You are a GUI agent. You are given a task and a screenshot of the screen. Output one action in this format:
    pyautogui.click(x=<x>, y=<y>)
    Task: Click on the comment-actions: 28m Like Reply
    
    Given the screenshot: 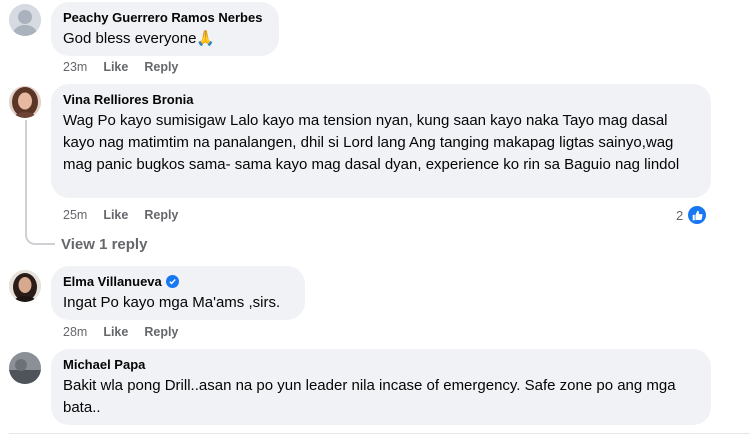 What is the action you would take?
    pyautogui.click(x=120, y=332)
    